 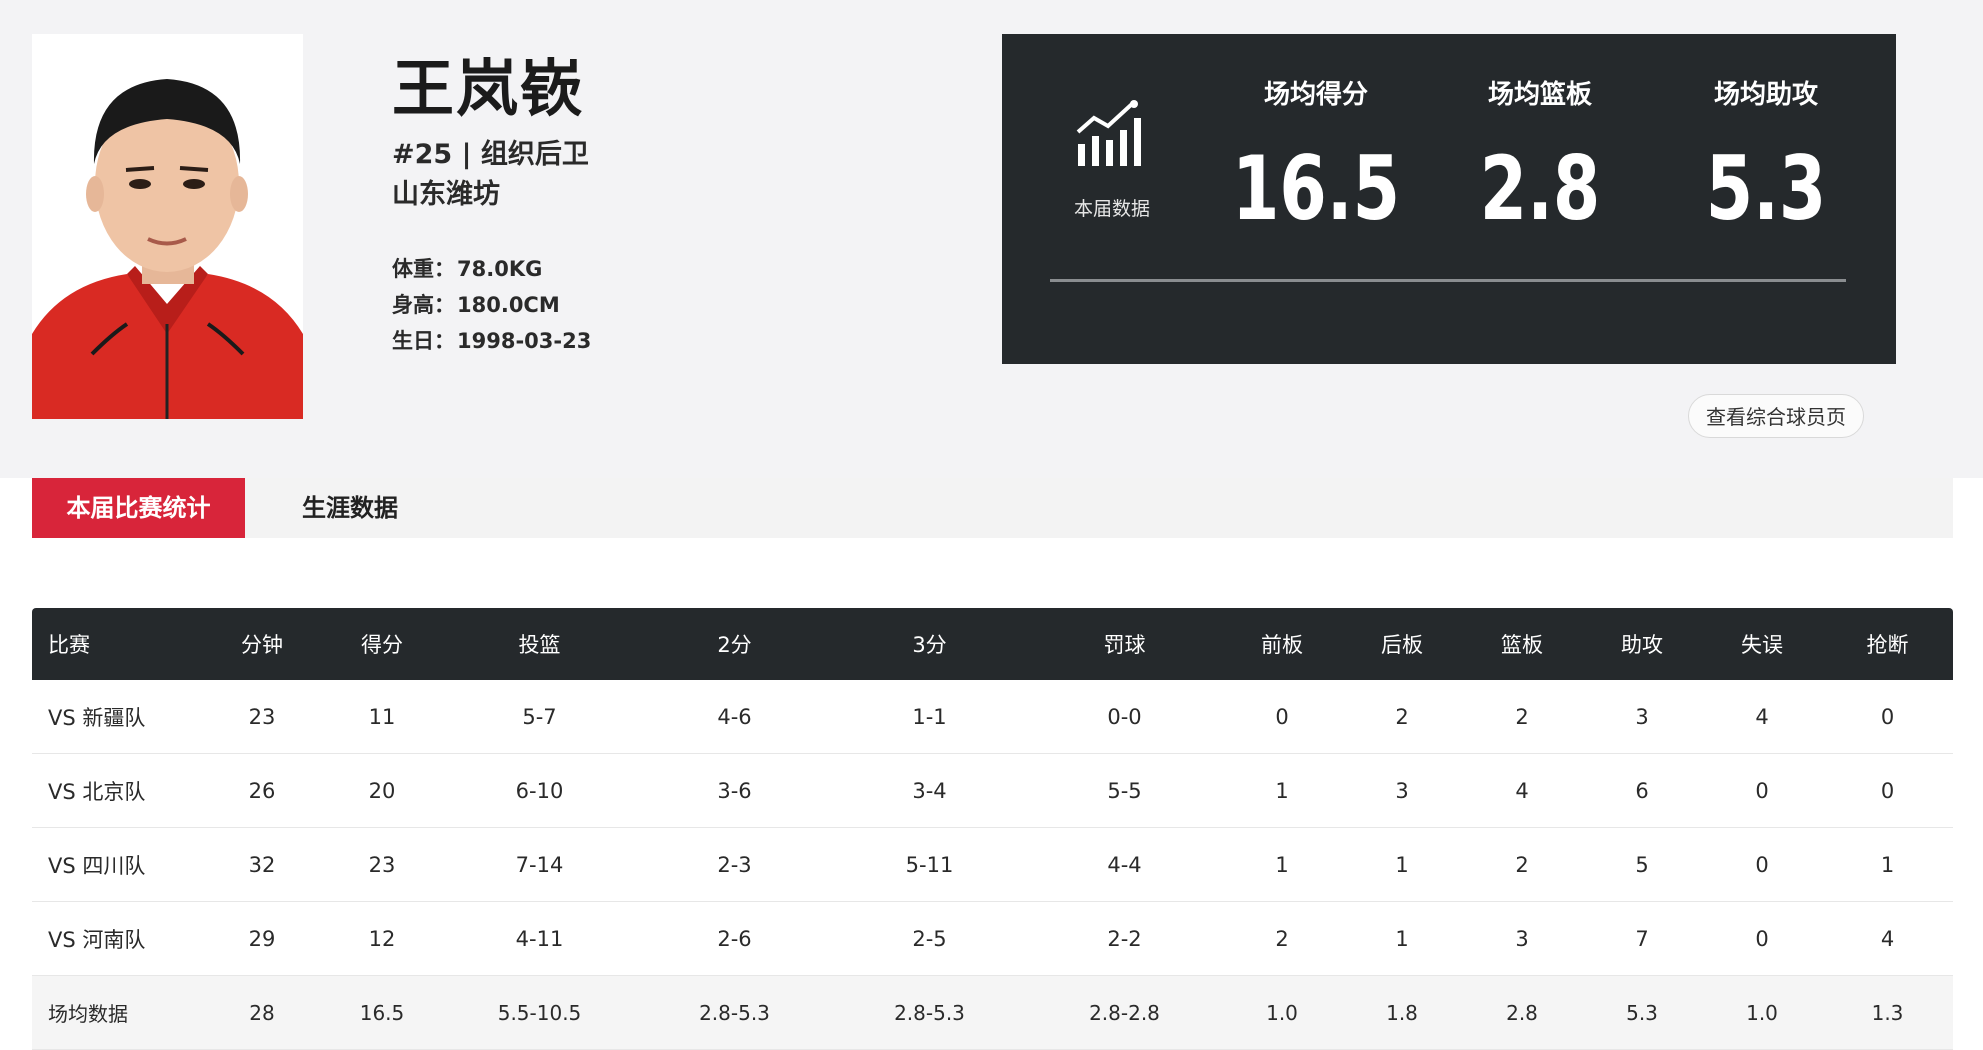 What do you see at coordinates (734, 644) in the screenshot?
I see `column-header: 2分` at bounding box center [734, 644].